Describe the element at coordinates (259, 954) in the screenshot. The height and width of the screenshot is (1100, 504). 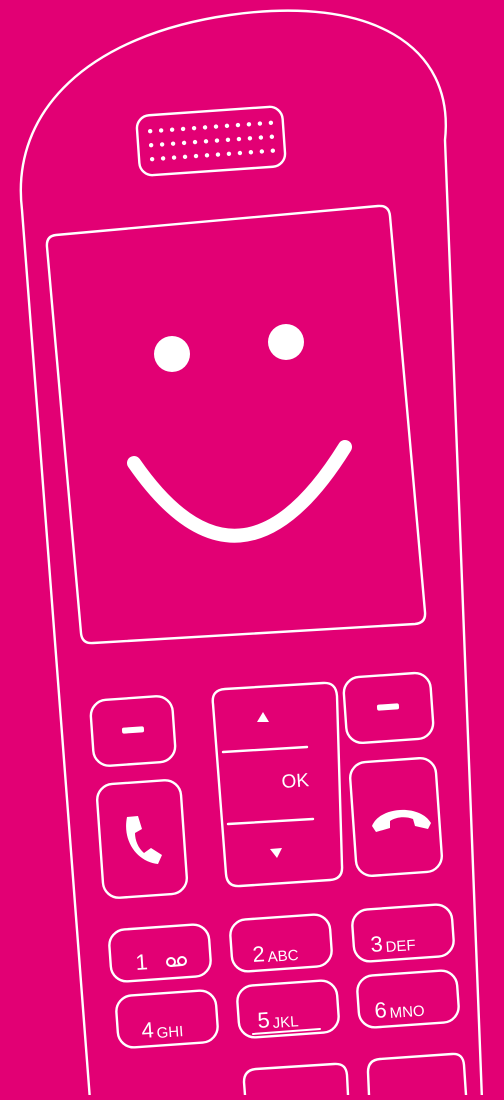
I see `key-2-digit: 2` at that location.